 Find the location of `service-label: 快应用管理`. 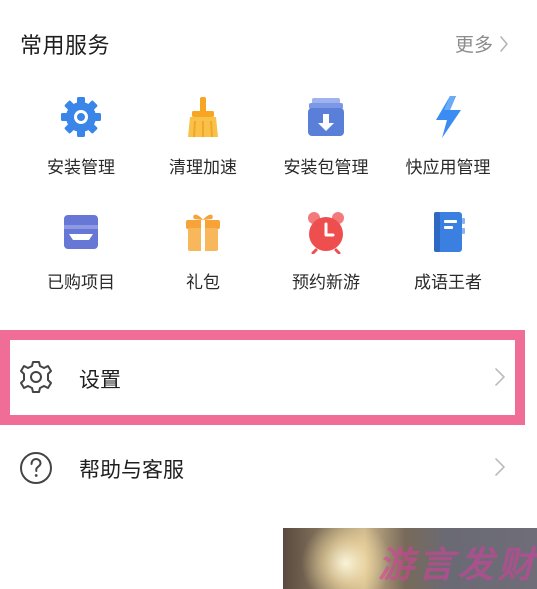

service-label: 快应用管理 is located at coordinates (448, 168).